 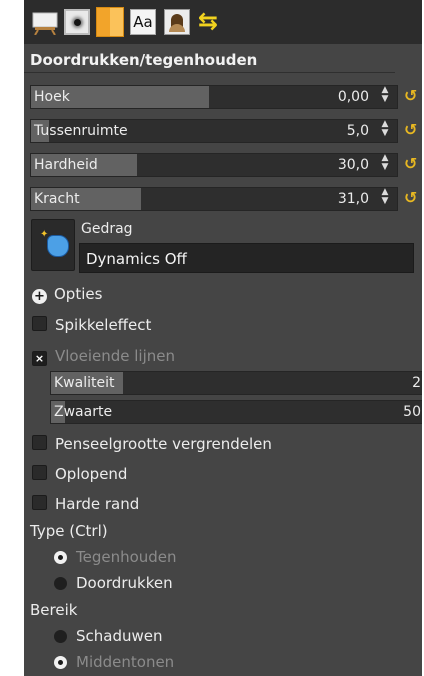 What do you see at coordinates (125, 662) in the screenshot?
I see `range-radio-label: Middentonen` at bounding box center [125, 662].